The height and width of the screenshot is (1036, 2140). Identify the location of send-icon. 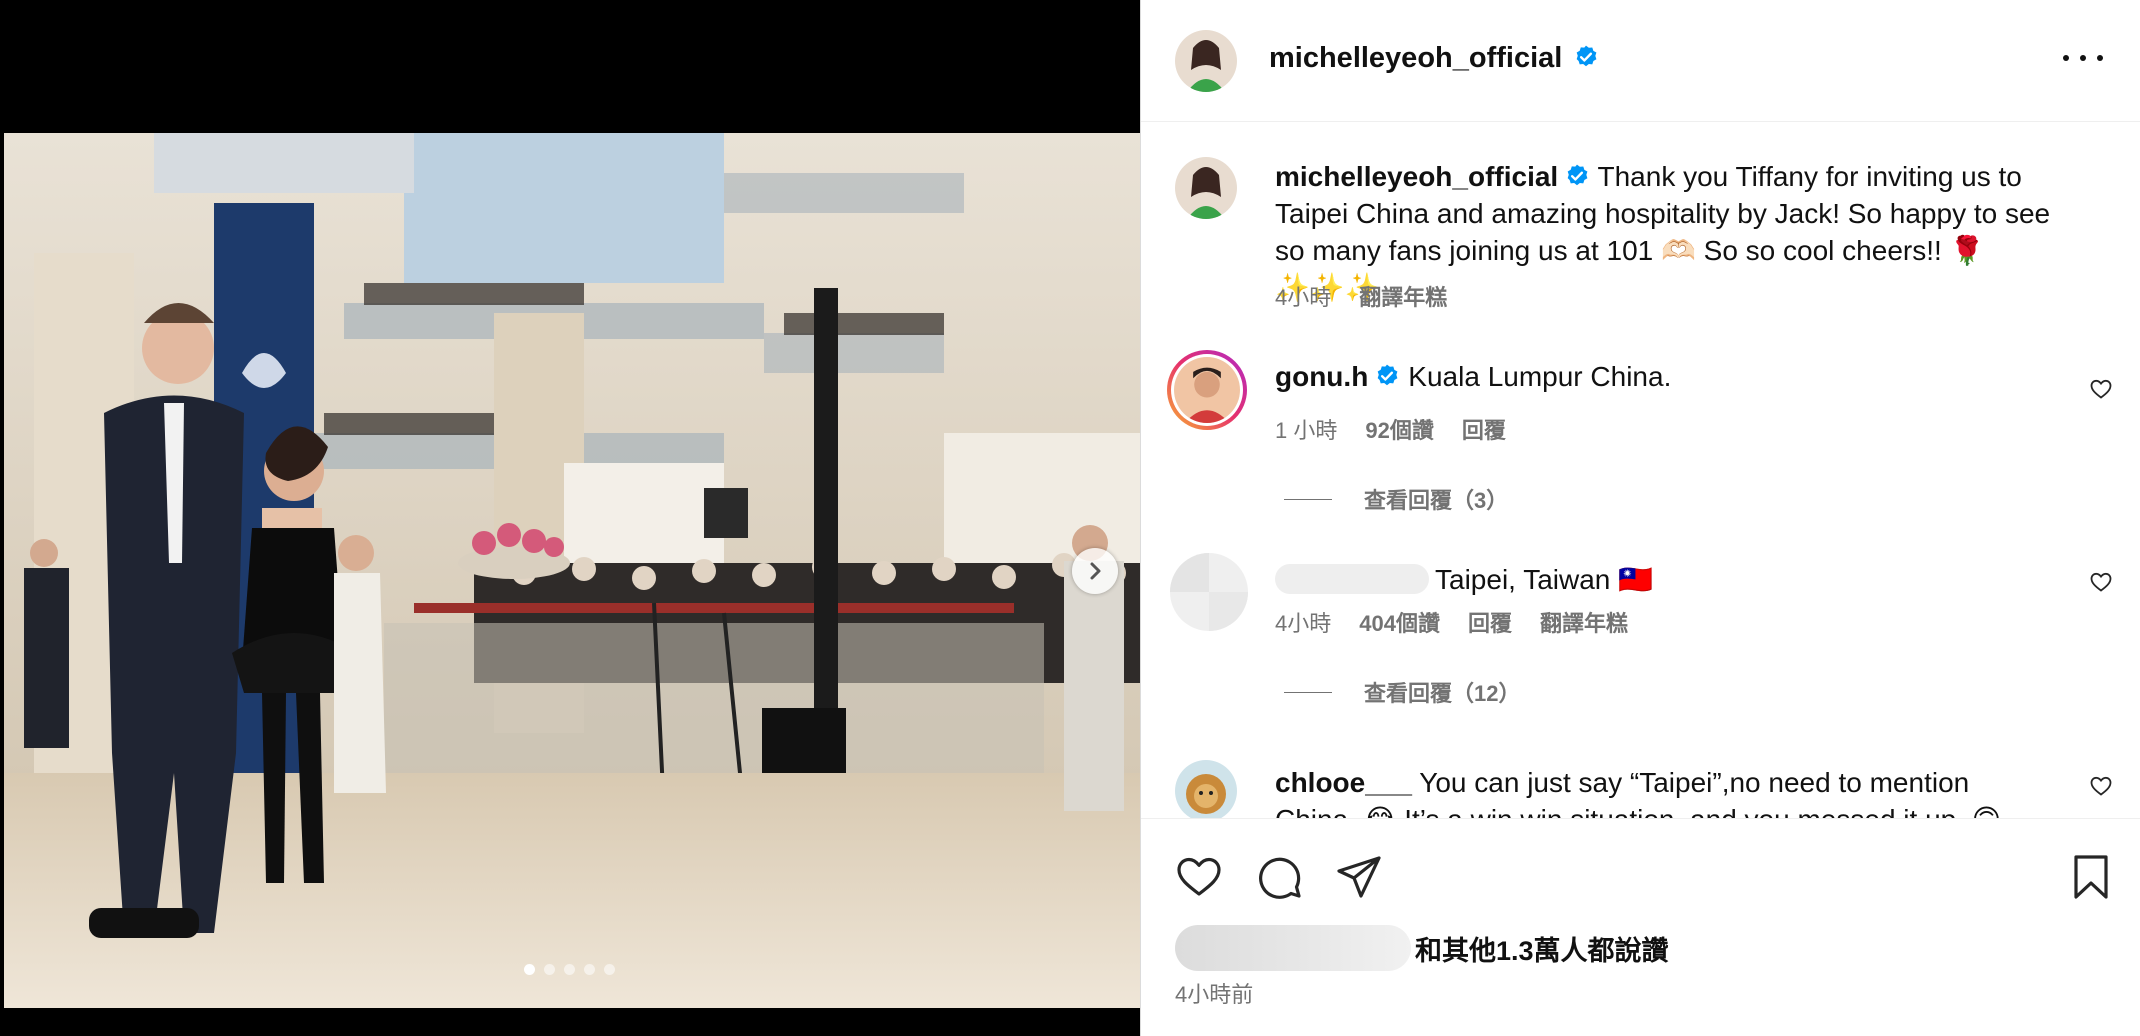
(1359, 877).